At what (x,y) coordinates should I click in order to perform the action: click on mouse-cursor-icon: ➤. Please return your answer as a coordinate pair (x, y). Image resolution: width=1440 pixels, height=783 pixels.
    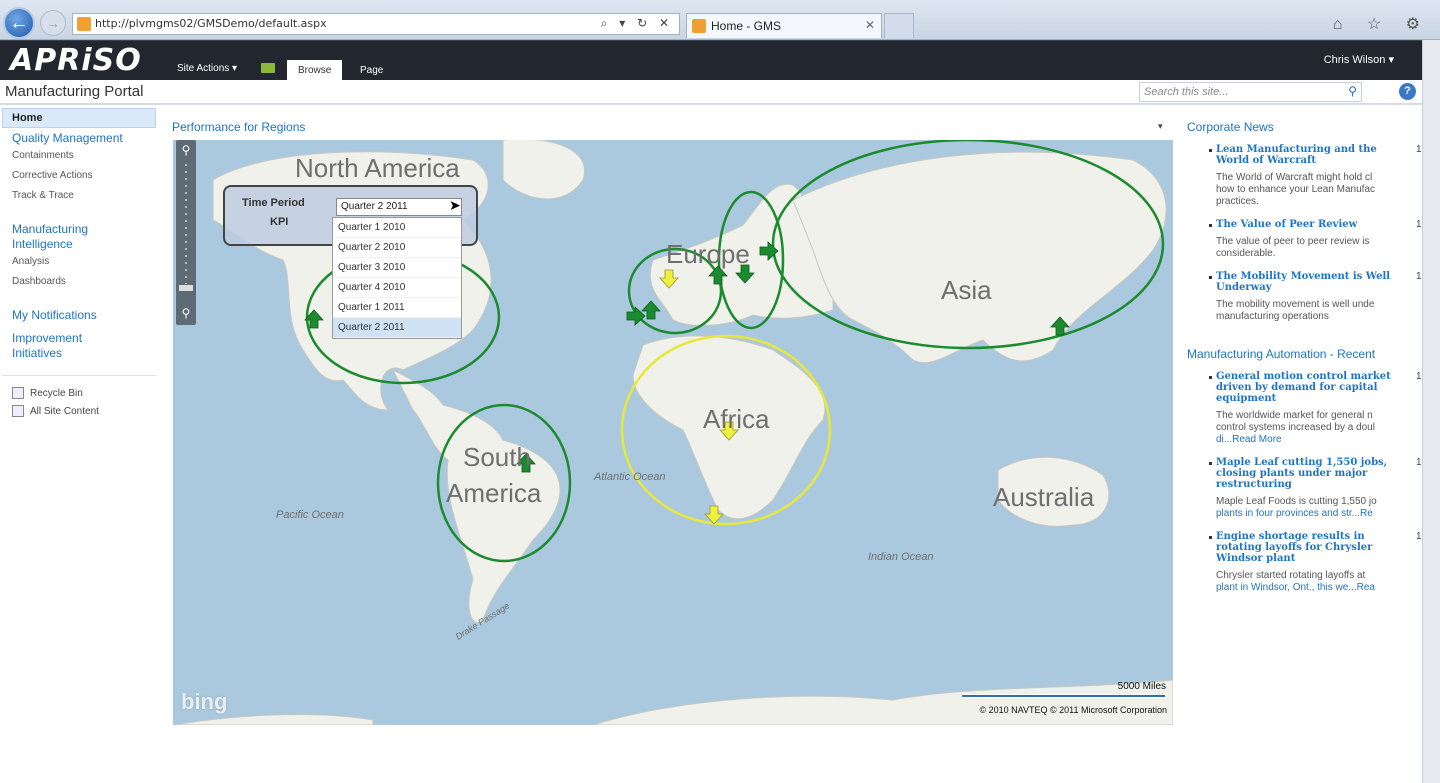
    Looking at the image, I should click on (455, 205).